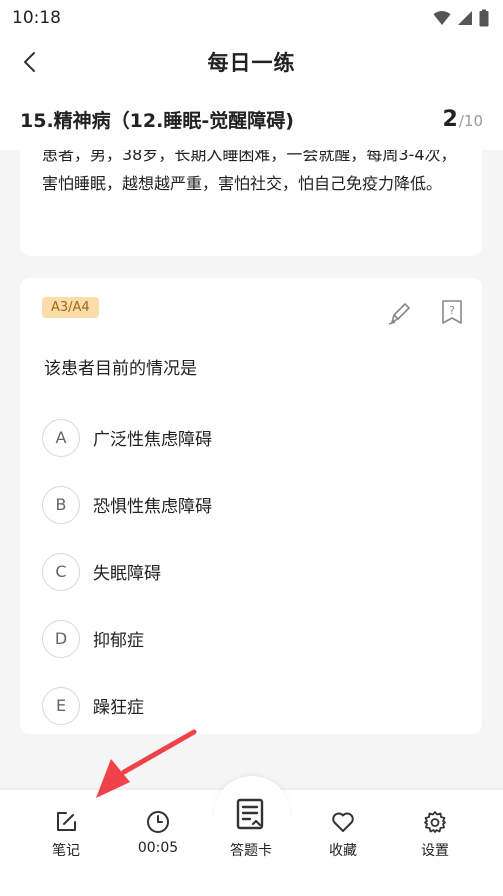  I want to click on battery-icon, so click(484, 18).